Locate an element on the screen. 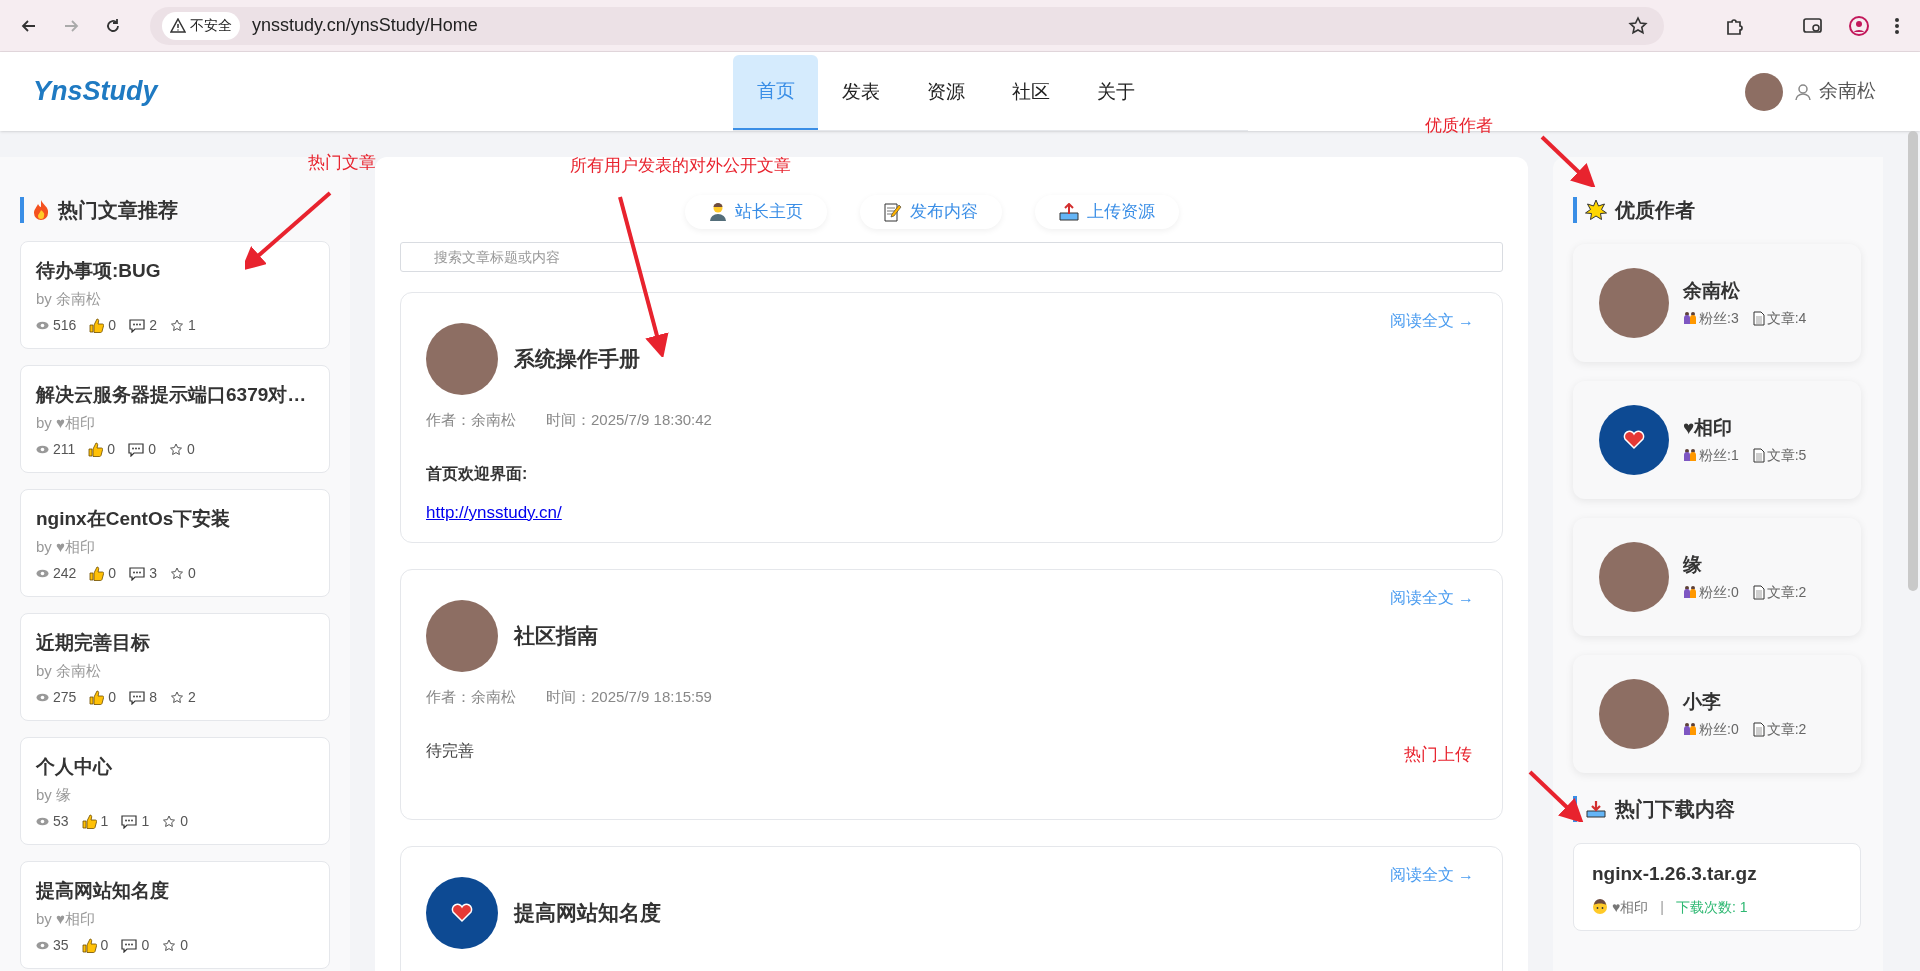 The height and width of the screenshot is (971, 1920). download-card: nginx-1.26.3.tar.gz ♥相印 | 下载次数: 1 is located at coordinates (1717, 887).